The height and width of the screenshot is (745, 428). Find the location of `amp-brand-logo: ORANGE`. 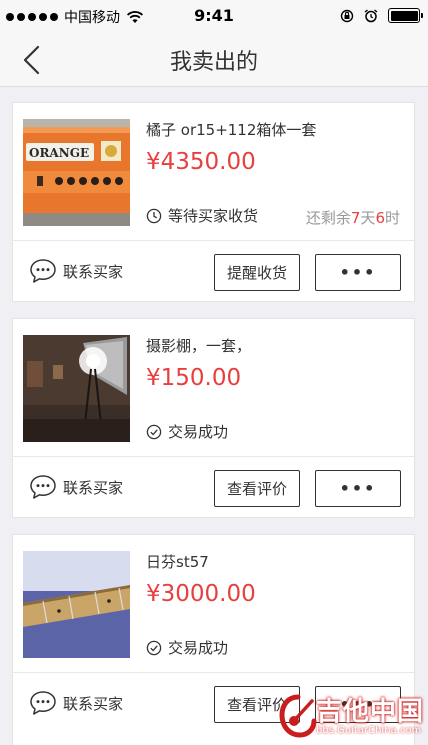

amp-brand-logo: ORANGE is located at coordinates (59, 153).